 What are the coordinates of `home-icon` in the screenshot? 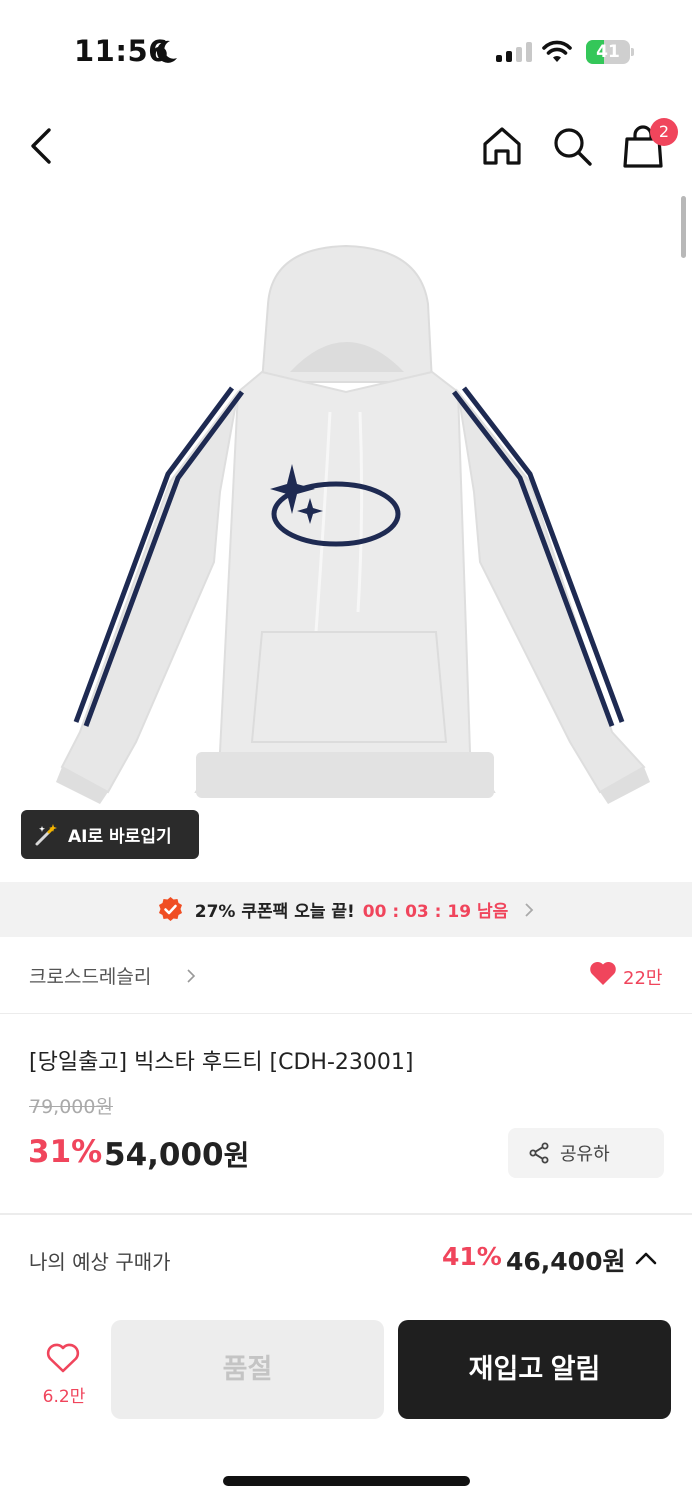 It's located at (502, 146).